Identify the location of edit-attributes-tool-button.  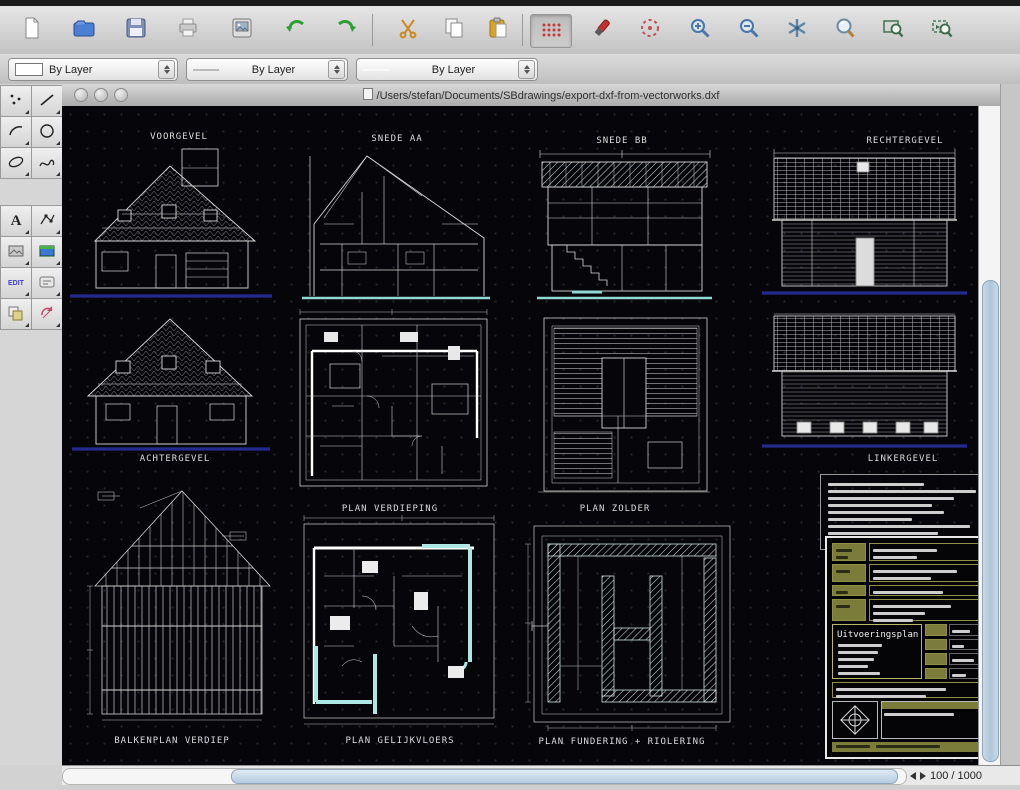
(47, 283).